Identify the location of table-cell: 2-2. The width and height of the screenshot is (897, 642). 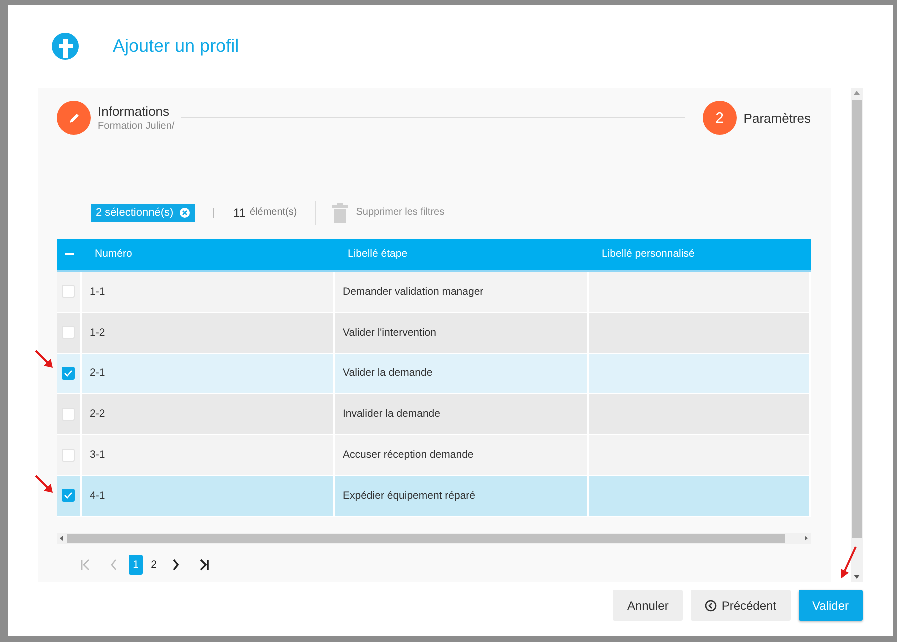
(208, 415).